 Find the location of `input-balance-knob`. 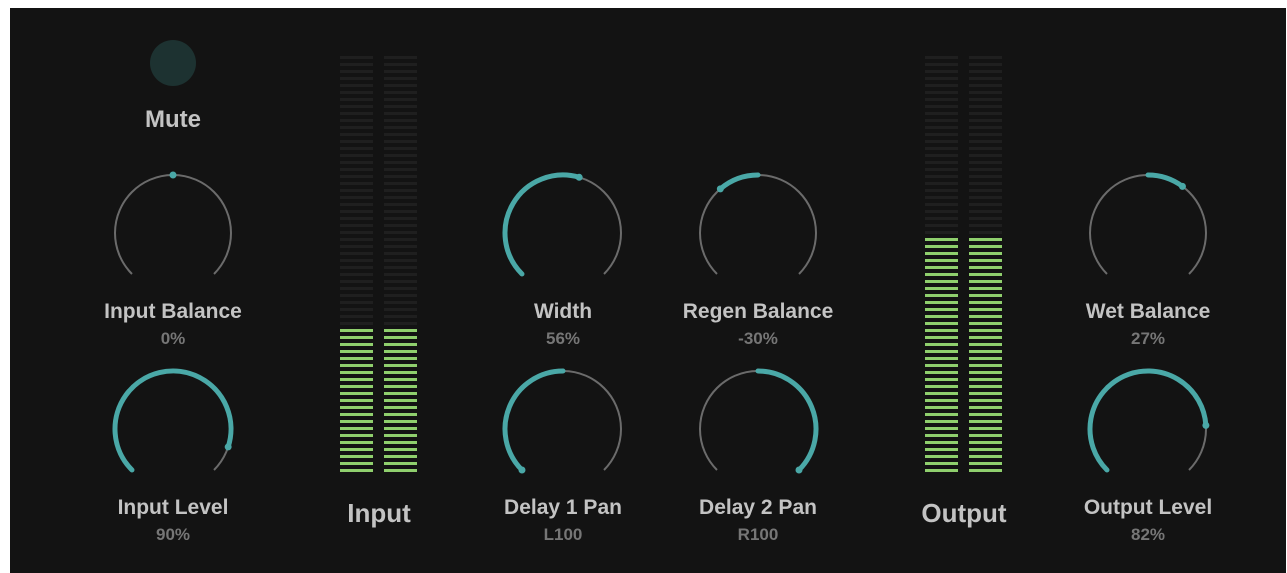

input-balance-knob is located at coordinates (173, 233).